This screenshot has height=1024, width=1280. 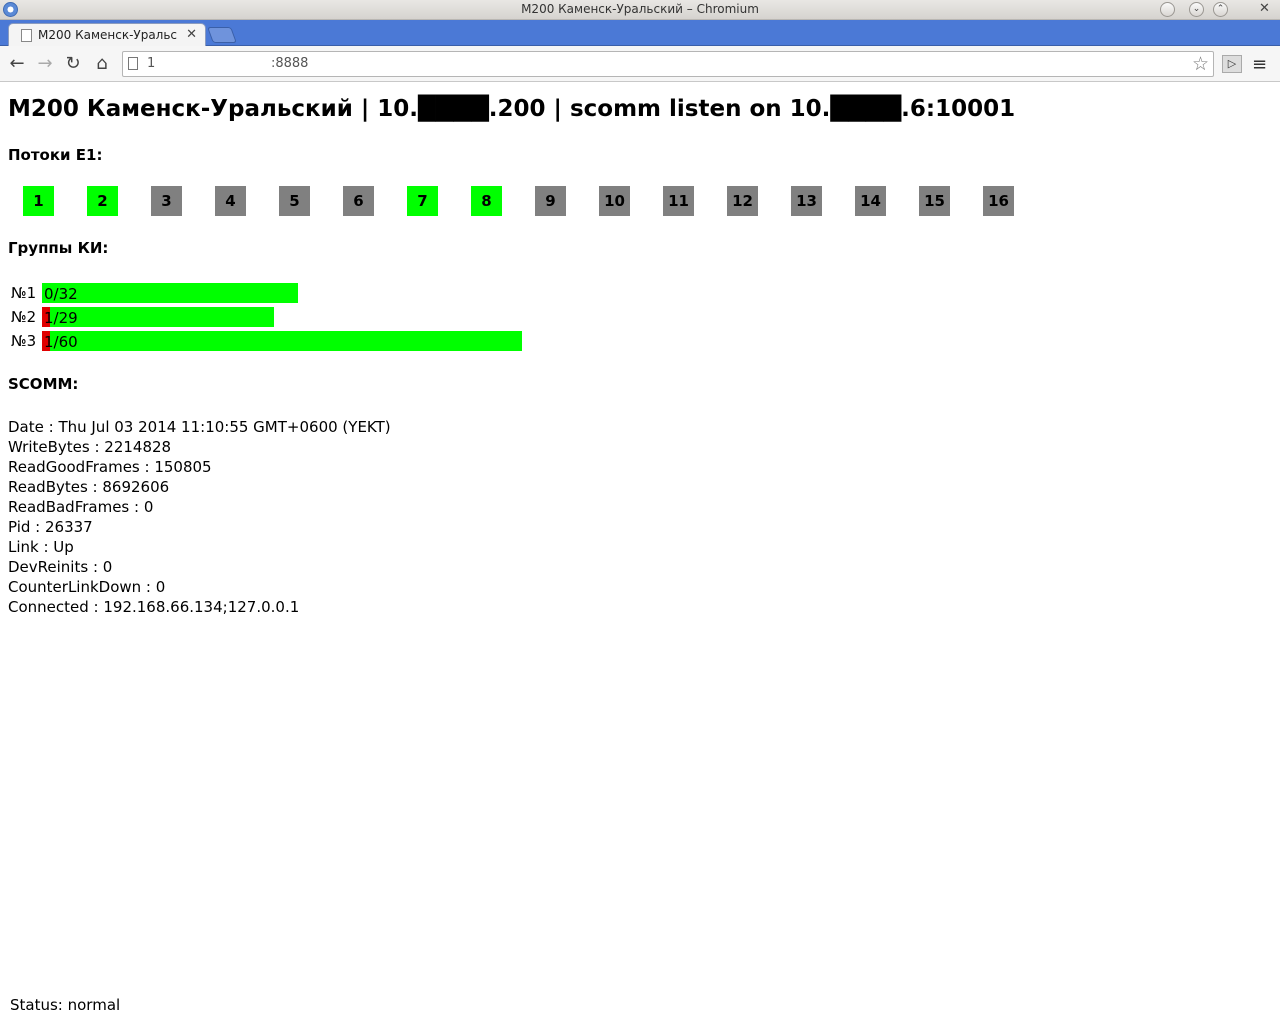 What do you see at coordinates (24, 341) in the screenshot?
I see `ki-group-number: №3` at bounding box center [24, 341].